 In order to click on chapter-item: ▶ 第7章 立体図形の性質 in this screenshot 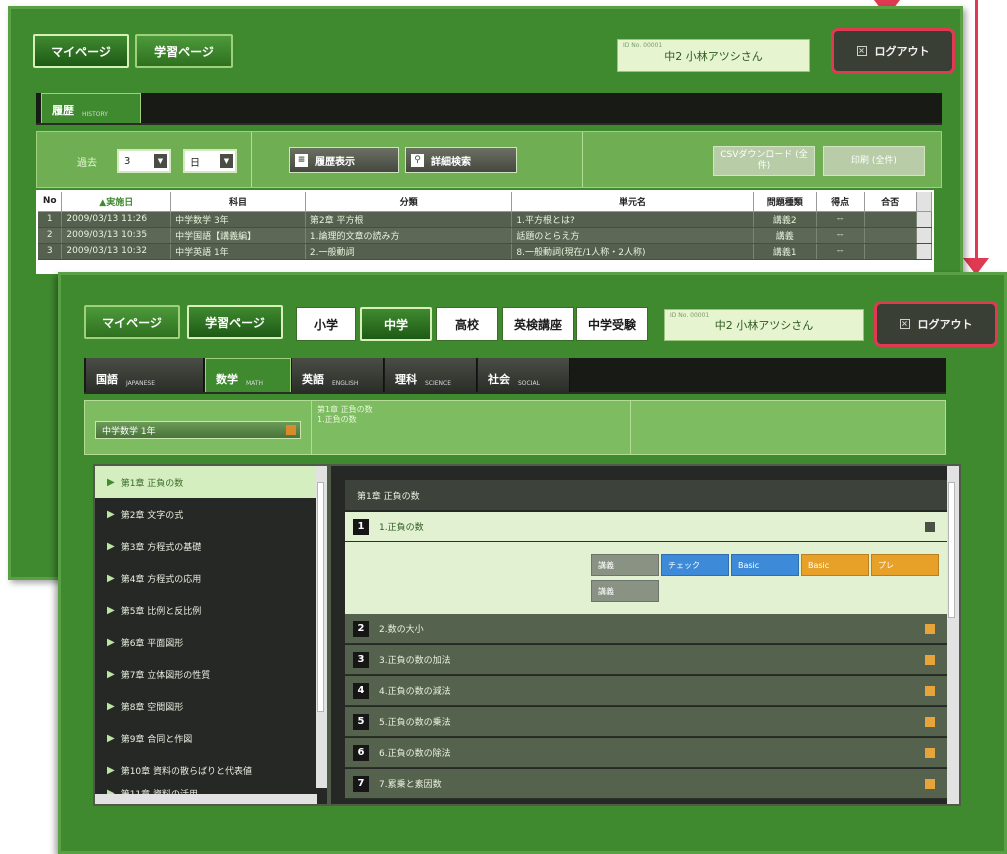, I will do `click(211, 674)`.